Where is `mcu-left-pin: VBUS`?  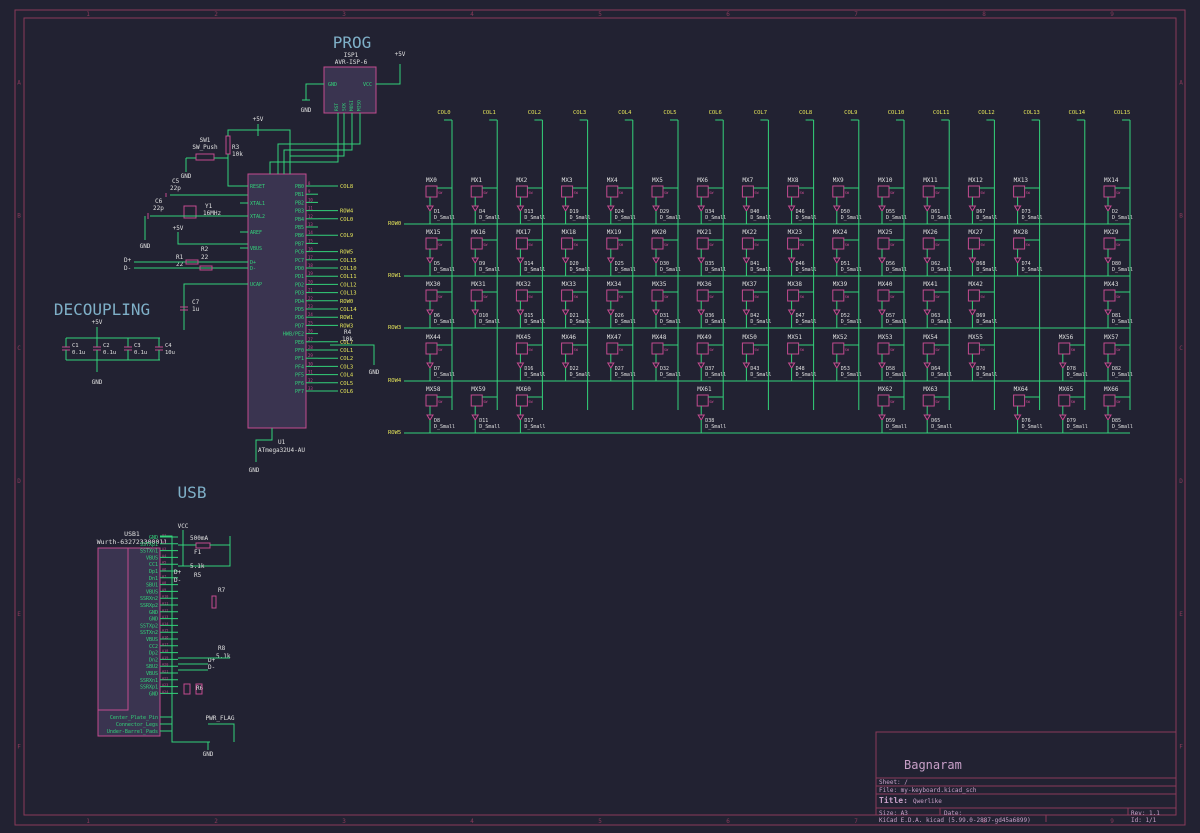 mcu-left-pin: VBUS is located at coordinates (256, 249).